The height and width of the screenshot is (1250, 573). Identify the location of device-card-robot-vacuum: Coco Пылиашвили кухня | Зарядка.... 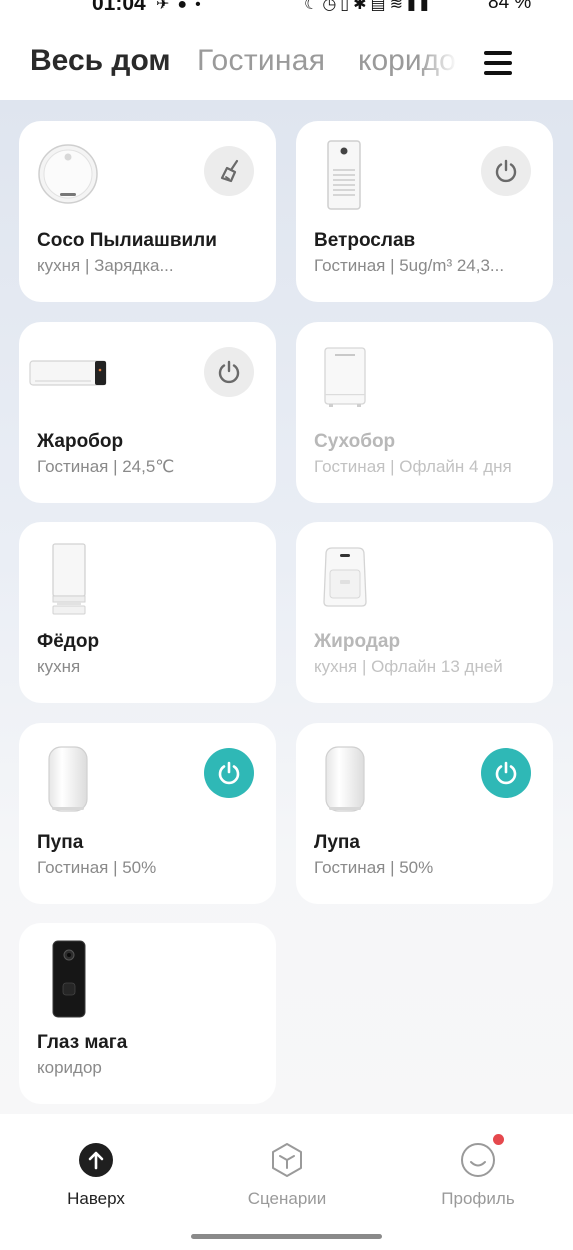
(147, 211).